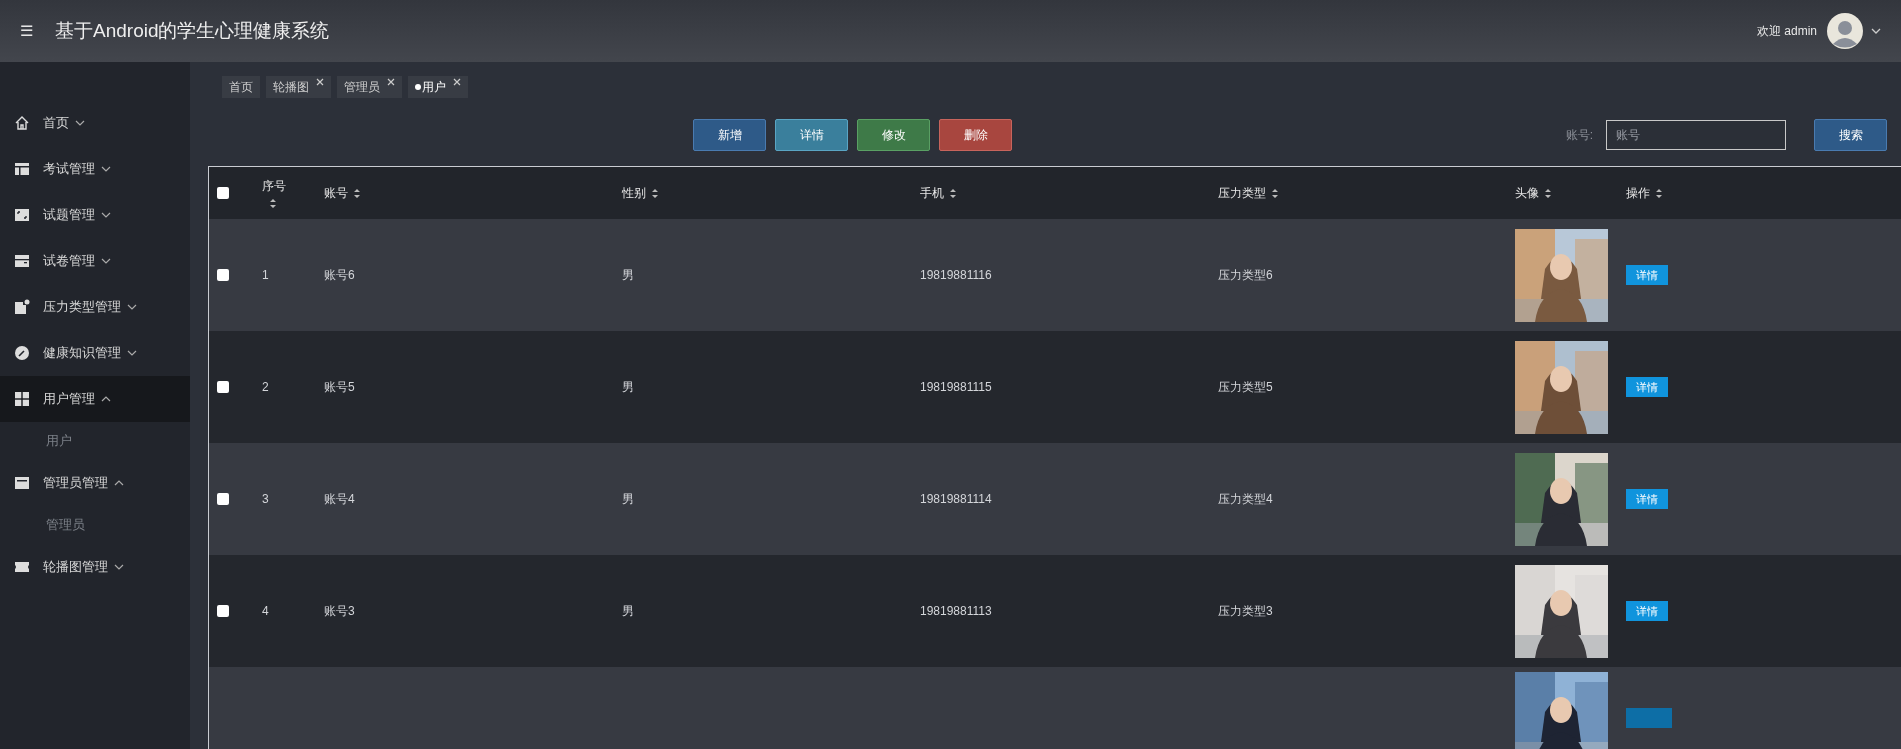  What do you see at coordinates (265, 499) in the screenshot?
I see `table-cell: 3` at bounding box center [265, 499].